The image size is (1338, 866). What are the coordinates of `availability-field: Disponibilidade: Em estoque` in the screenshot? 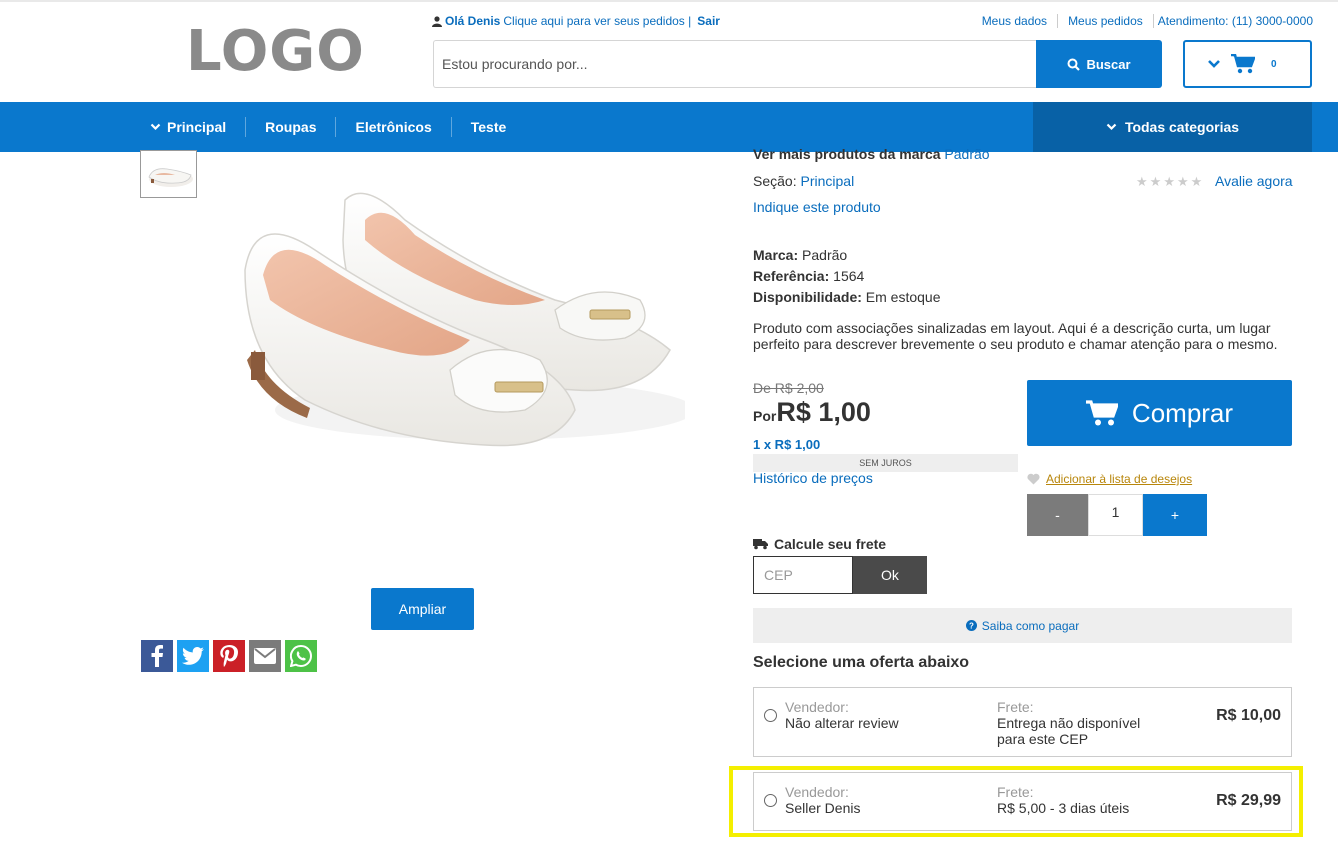 It's located at (847, 297).